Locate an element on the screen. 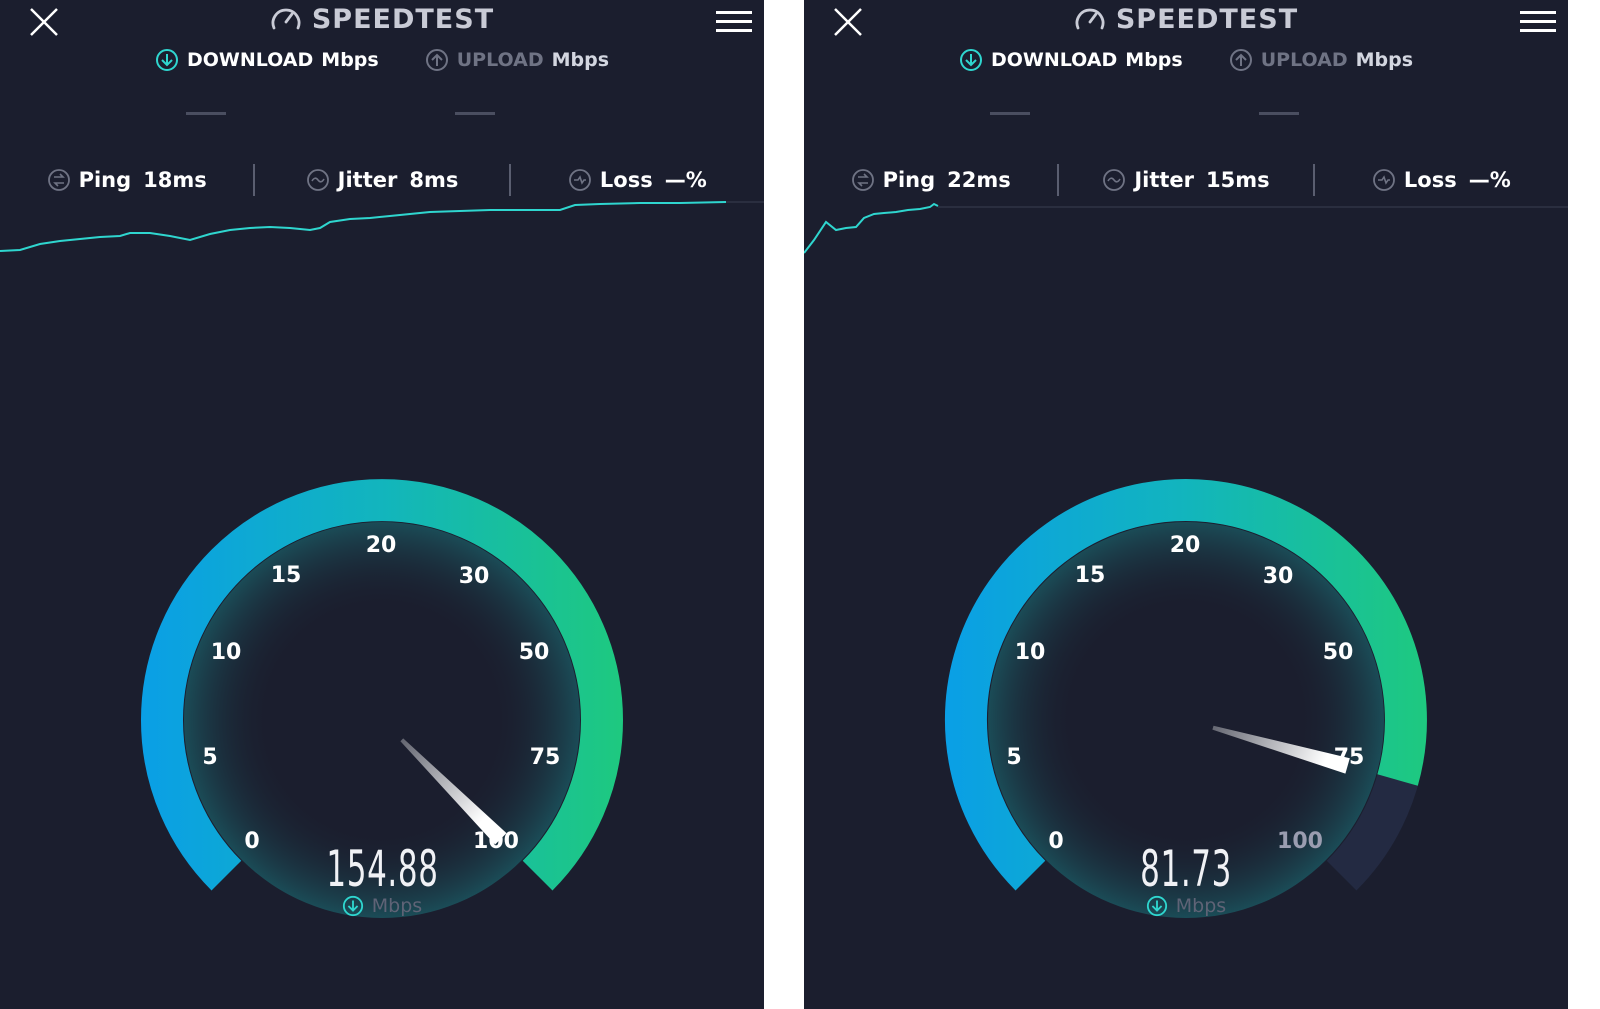 This screenshot has height=1009, width=1600. ping-stat: Ping 18ms is located at coordinates (126, 180).